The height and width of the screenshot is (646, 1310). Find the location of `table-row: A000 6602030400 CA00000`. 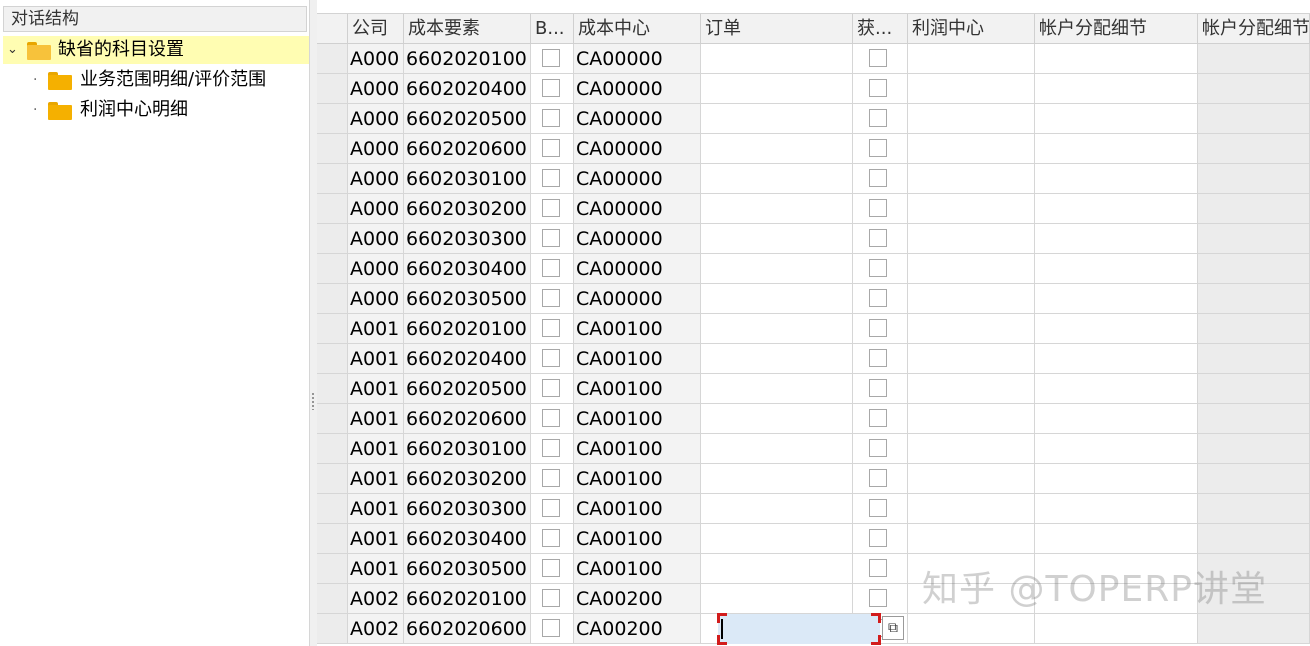

table-row: A000 6602030400 CA00000 is located at coordinates (813, 269).